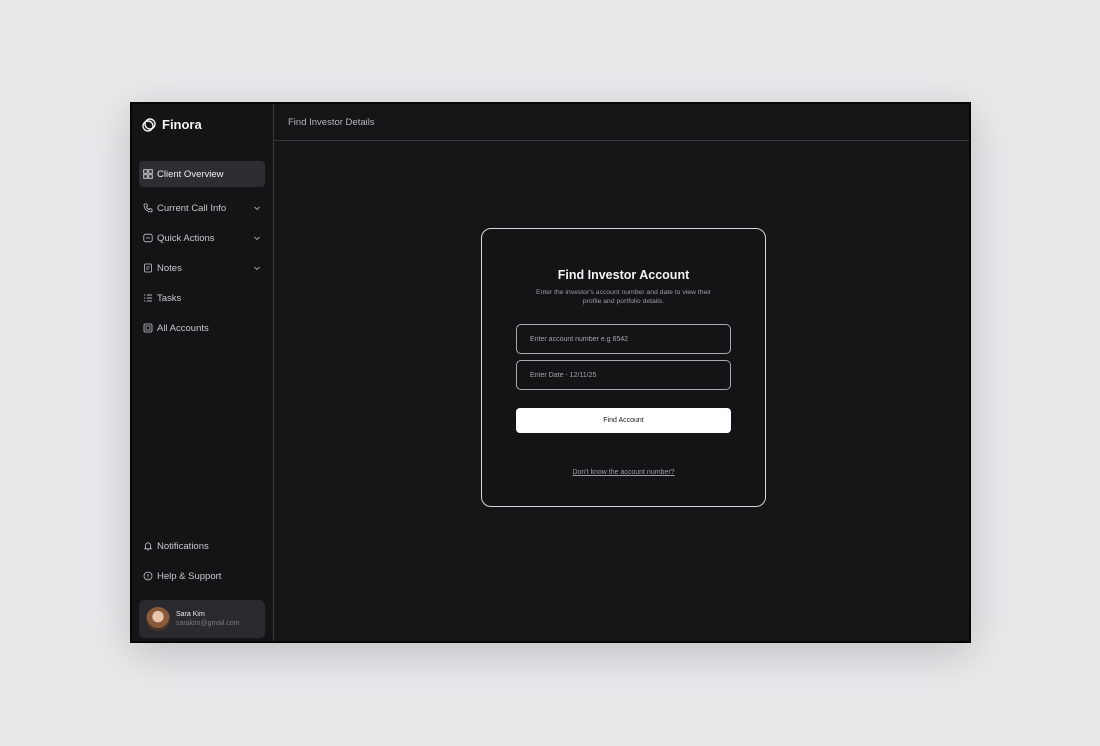 This screenshot has width=1100, height=746. I want to click on bell-icon, so click(148, 546).